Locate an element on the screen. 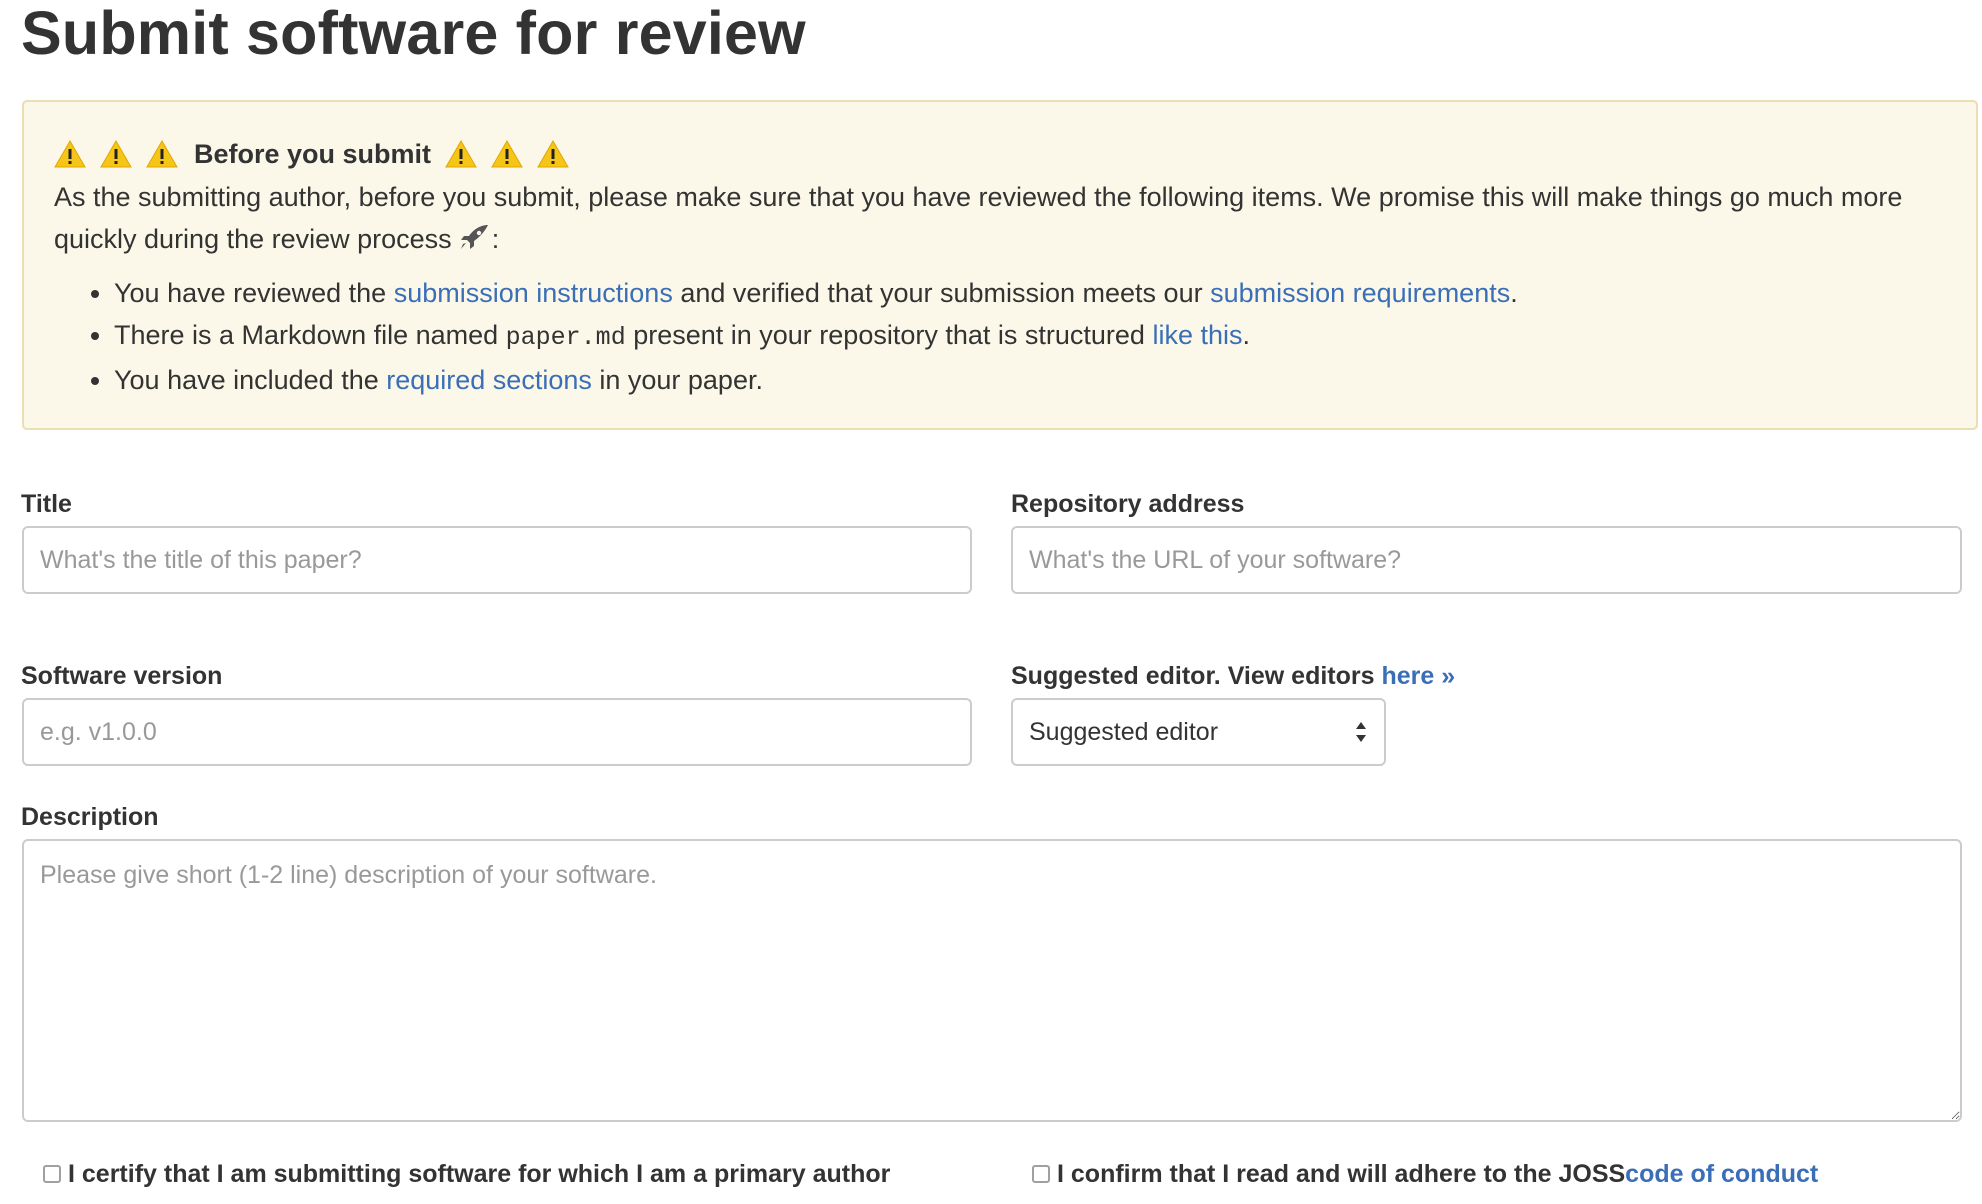 The width and height of the screenshot is (1982, 1204). description-label: Description is located at coordinates (90, 817).